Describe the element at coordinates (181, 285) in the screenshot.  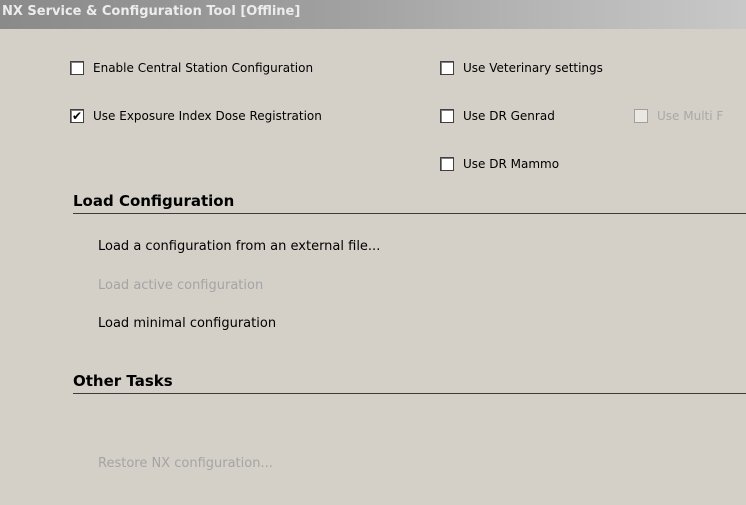
I see `load-active-configuration-link: Load active configuration` at that location.